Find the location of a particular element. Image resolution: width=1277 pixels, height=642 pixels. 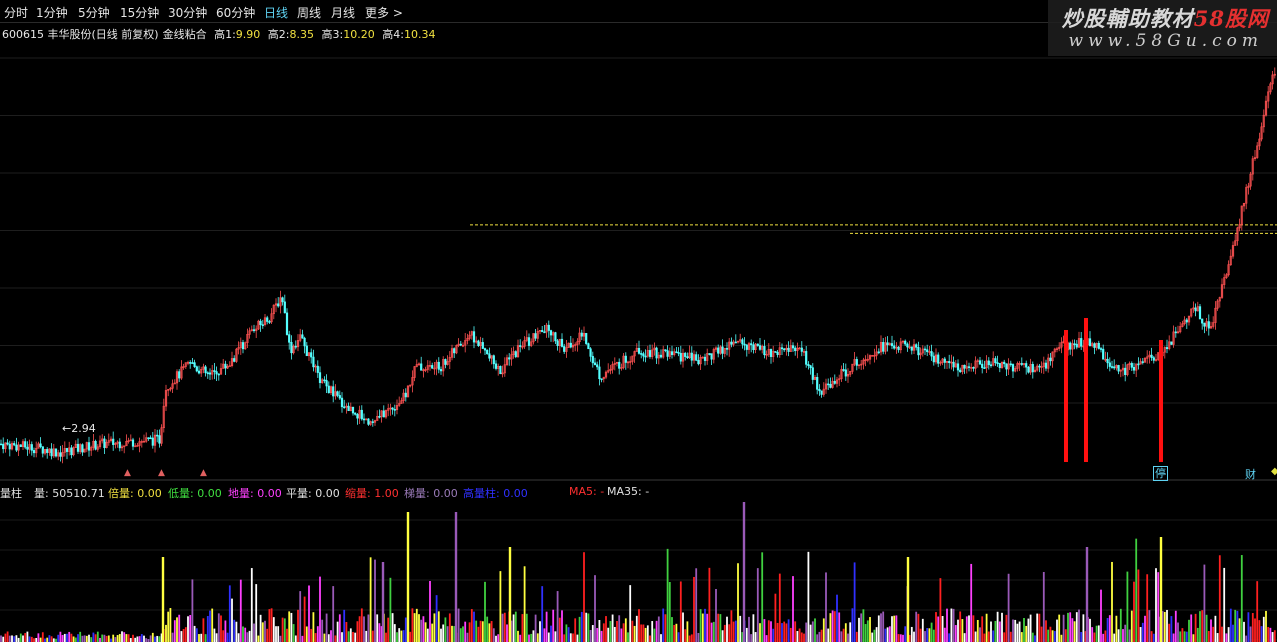

watermark-title: 炒股輔助教材58股网 is located at coordinates (1165, 18).